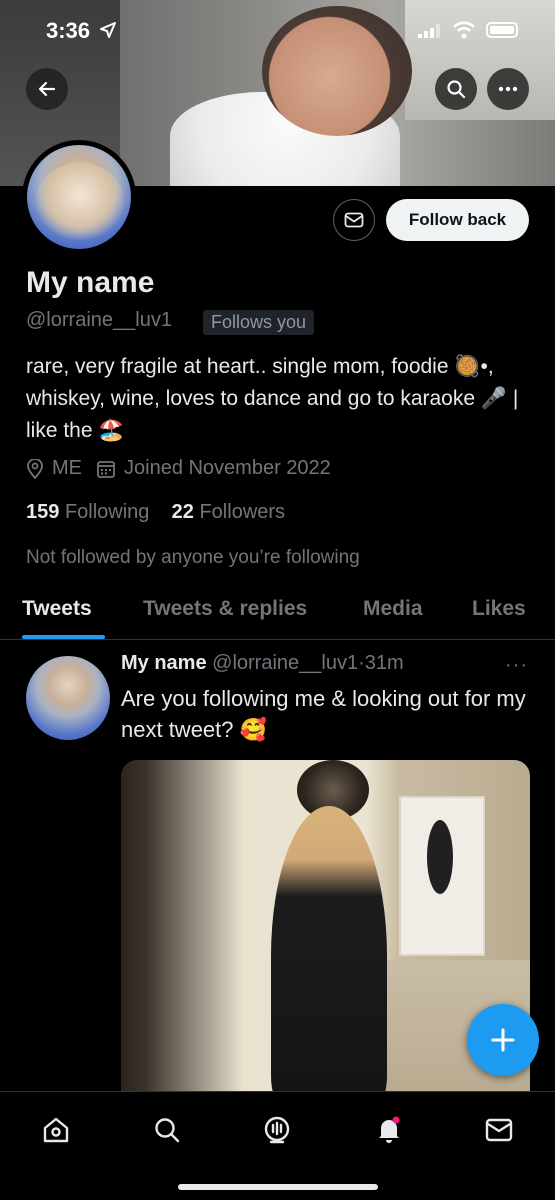 The height and width of the screenshot is (1200, 555). I want to click on followers-link: 22 Followers, so click(228, 512).